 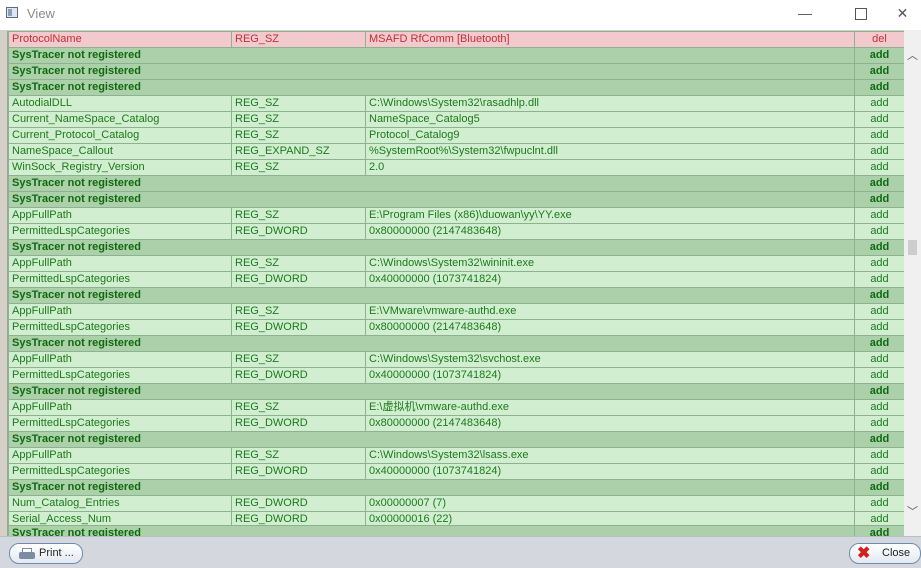 I want to click on row-action: del, so click(x=879, y=39).